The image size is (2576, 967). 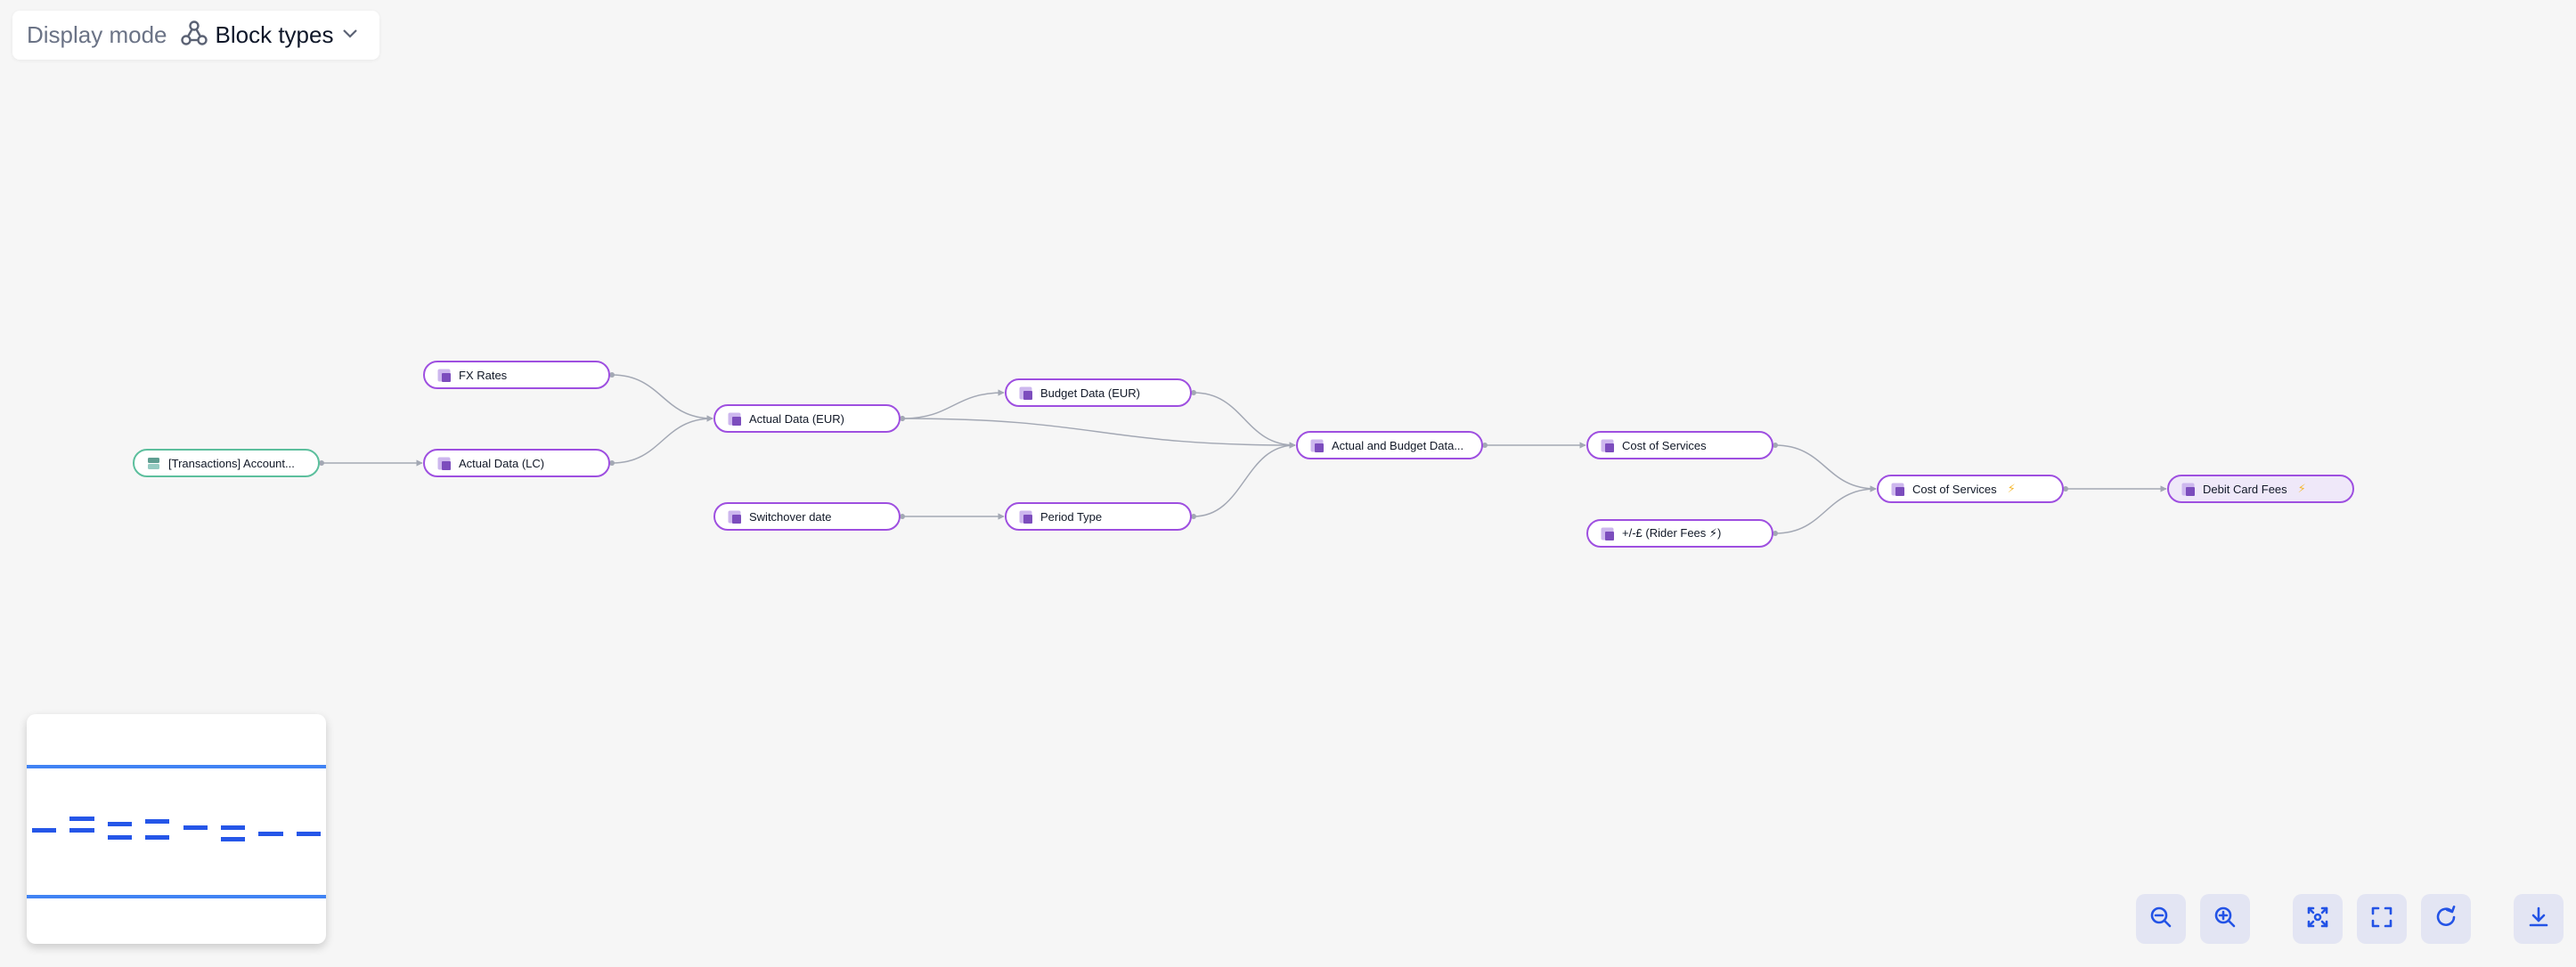 I want to click on node-label: Switchover date, so click(x=791, y=516).